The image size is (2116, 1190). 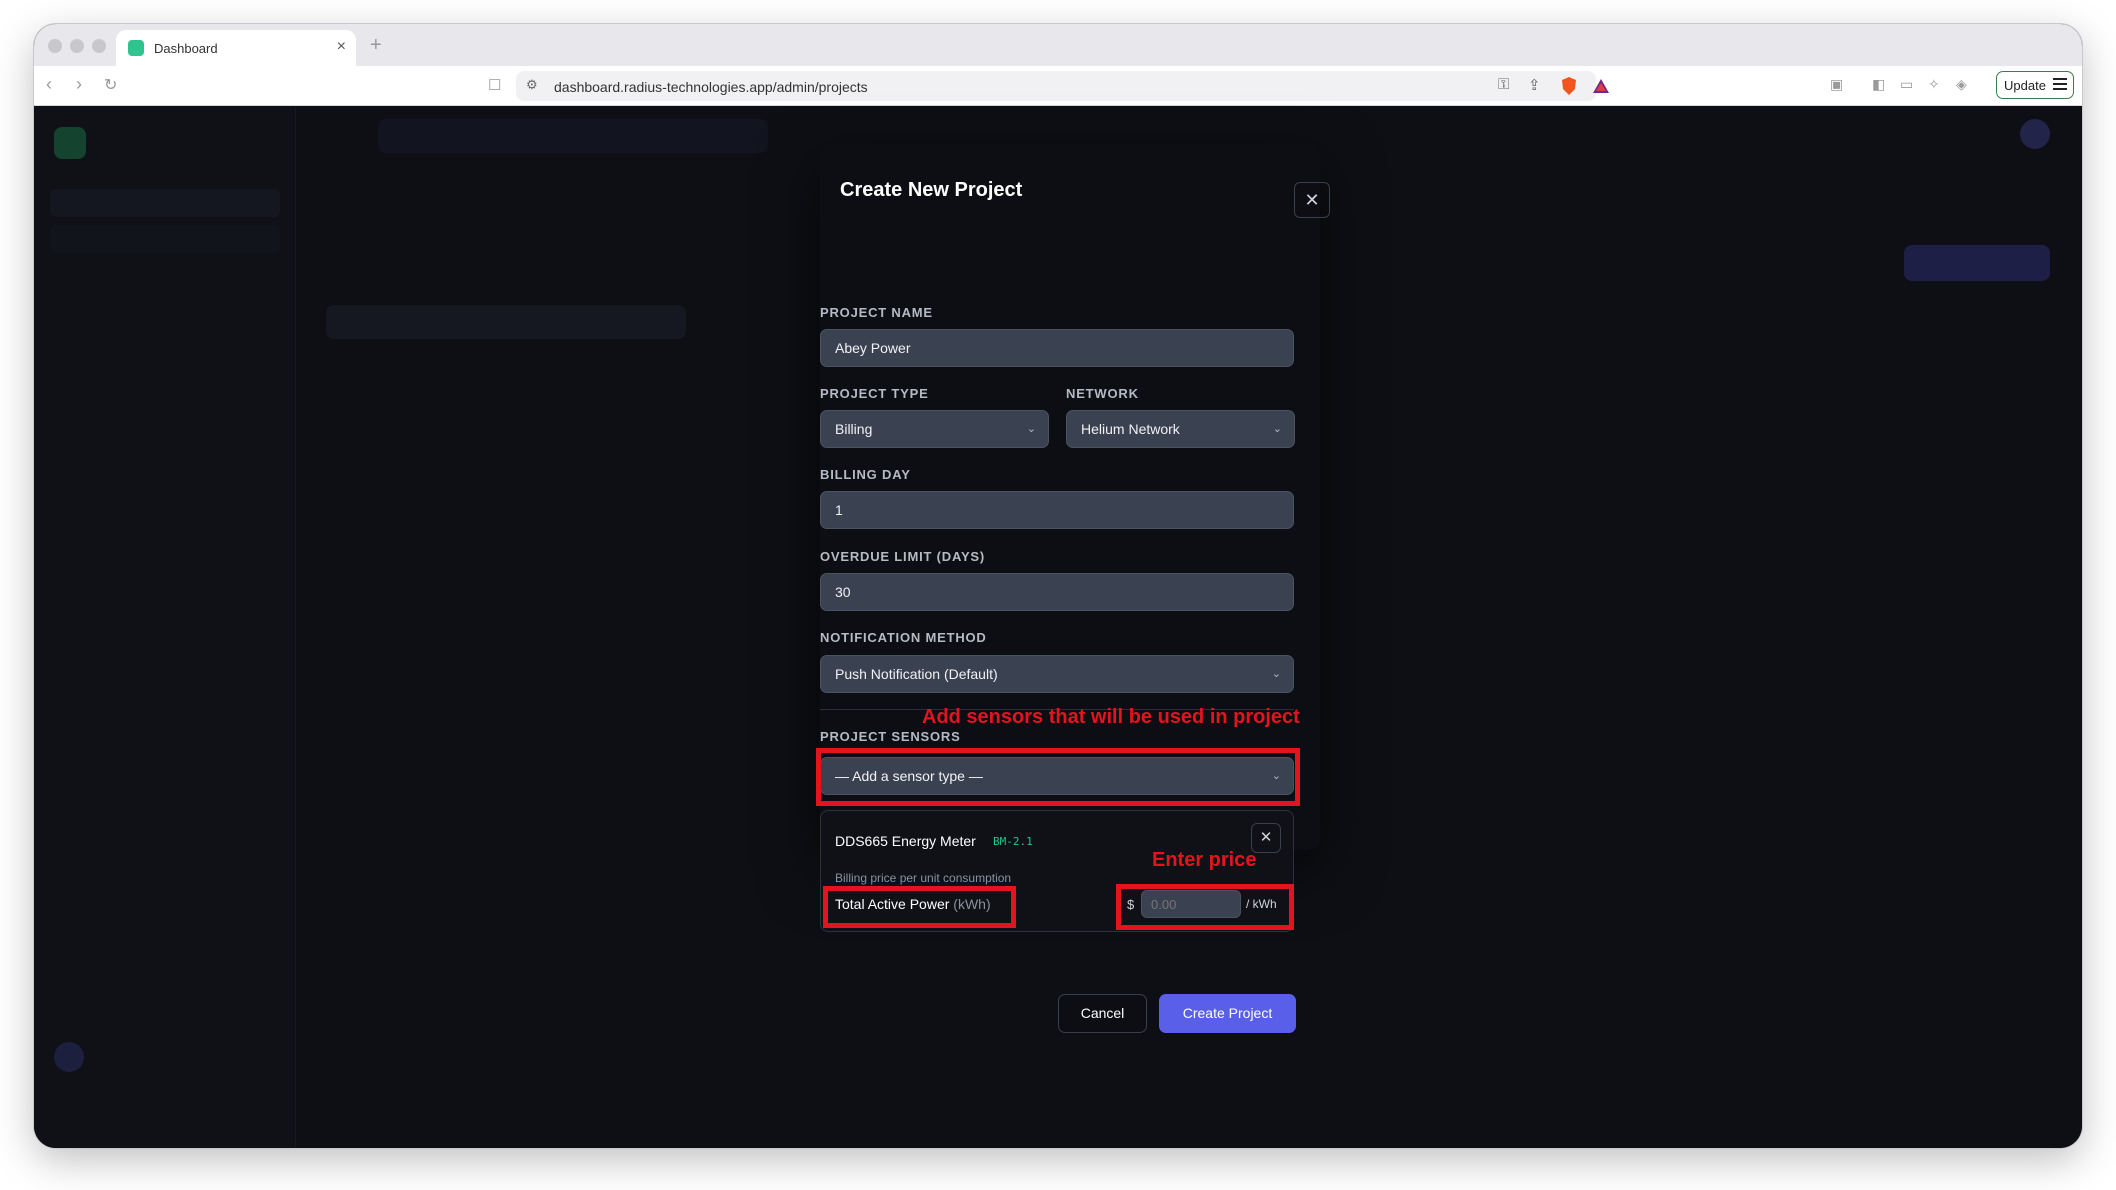 What do you see at coordinates (903, 556) in the screenshot?
I see `overdue-limit-label: OVERDUE LIMIT (DAYS)` at bounding box center [903, 556].